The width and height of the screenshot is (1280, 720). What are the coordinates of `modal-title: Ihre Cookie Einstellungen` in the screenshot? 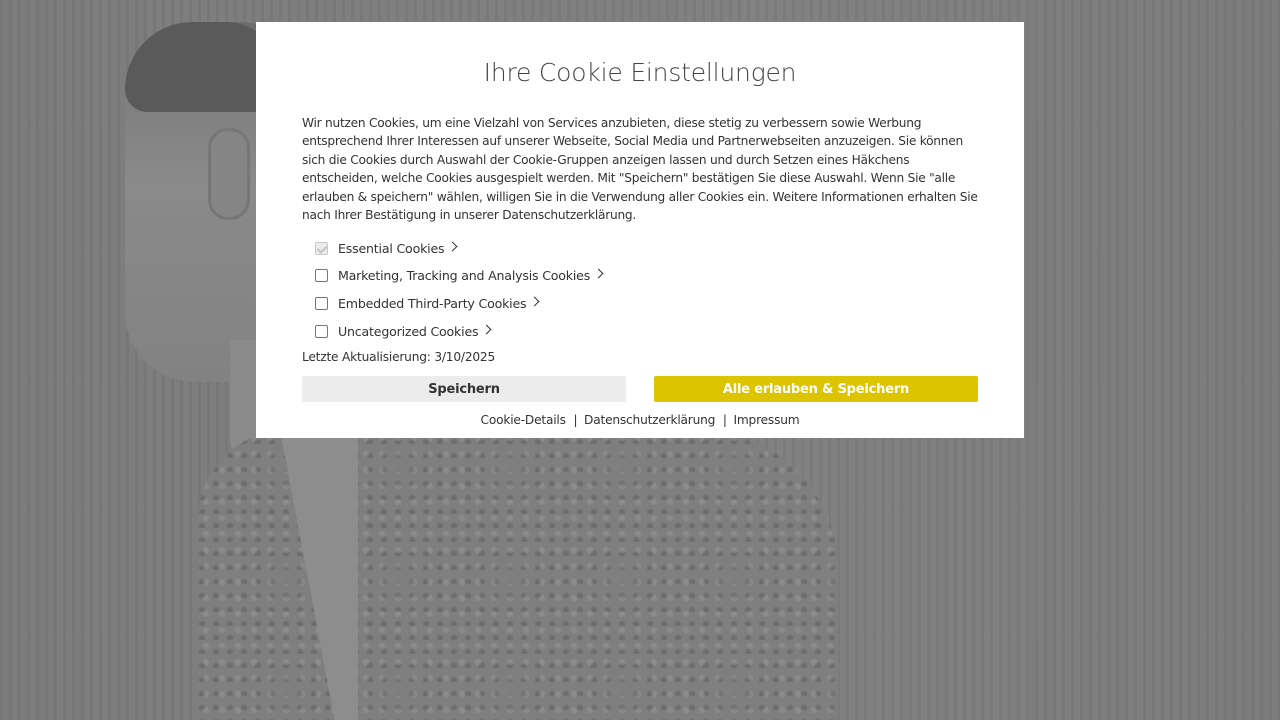 It's located at (640, 72).